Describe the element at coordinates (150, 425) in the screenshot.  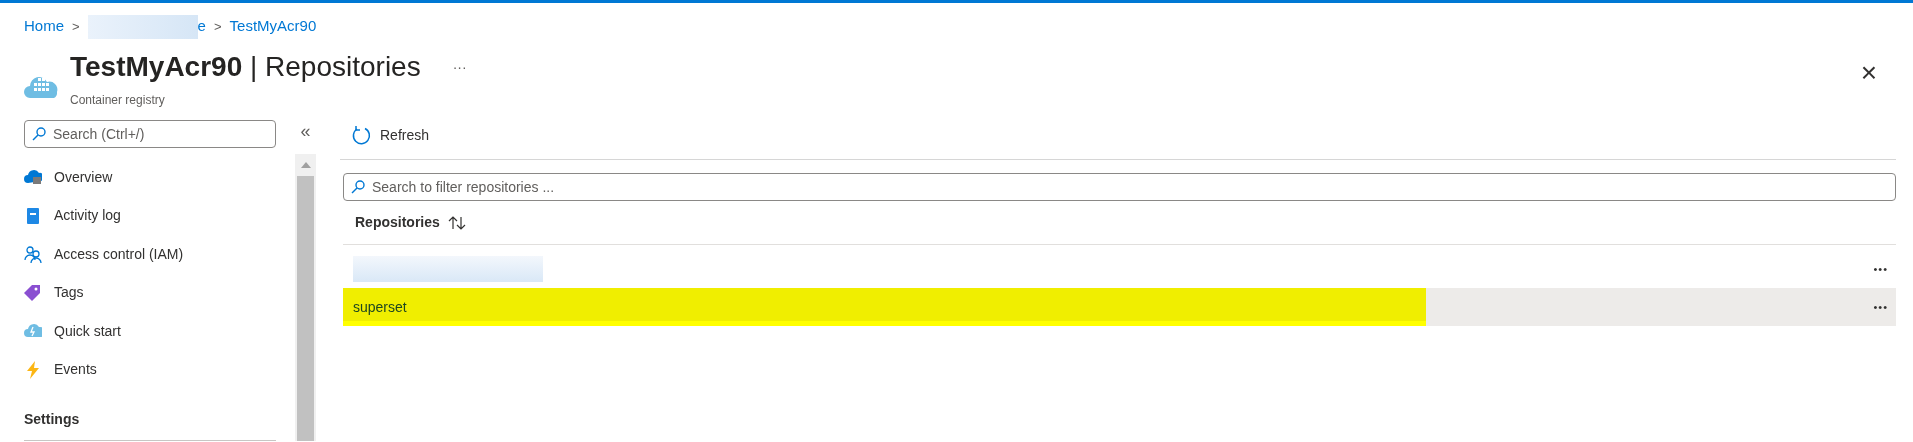
I see `section-heading: Settings` at that location.